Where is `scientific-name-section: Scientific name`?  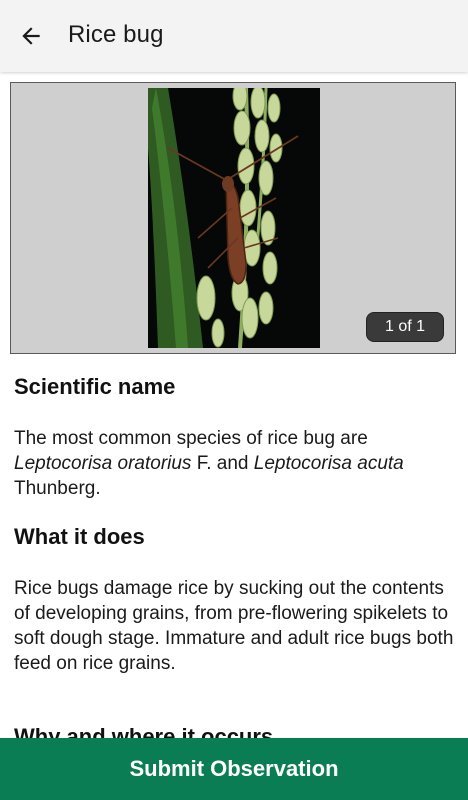
scientific-name-section: Scientific name is located at coordinates (234, 387).